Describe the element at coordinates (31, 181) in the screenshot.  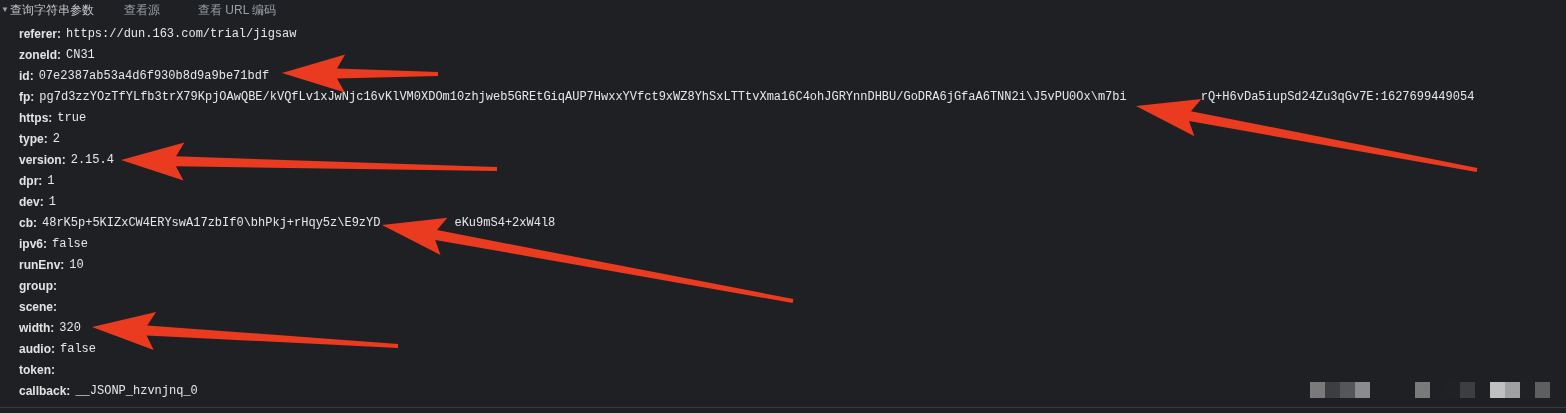
I see `param-name: dpr:` at that location.